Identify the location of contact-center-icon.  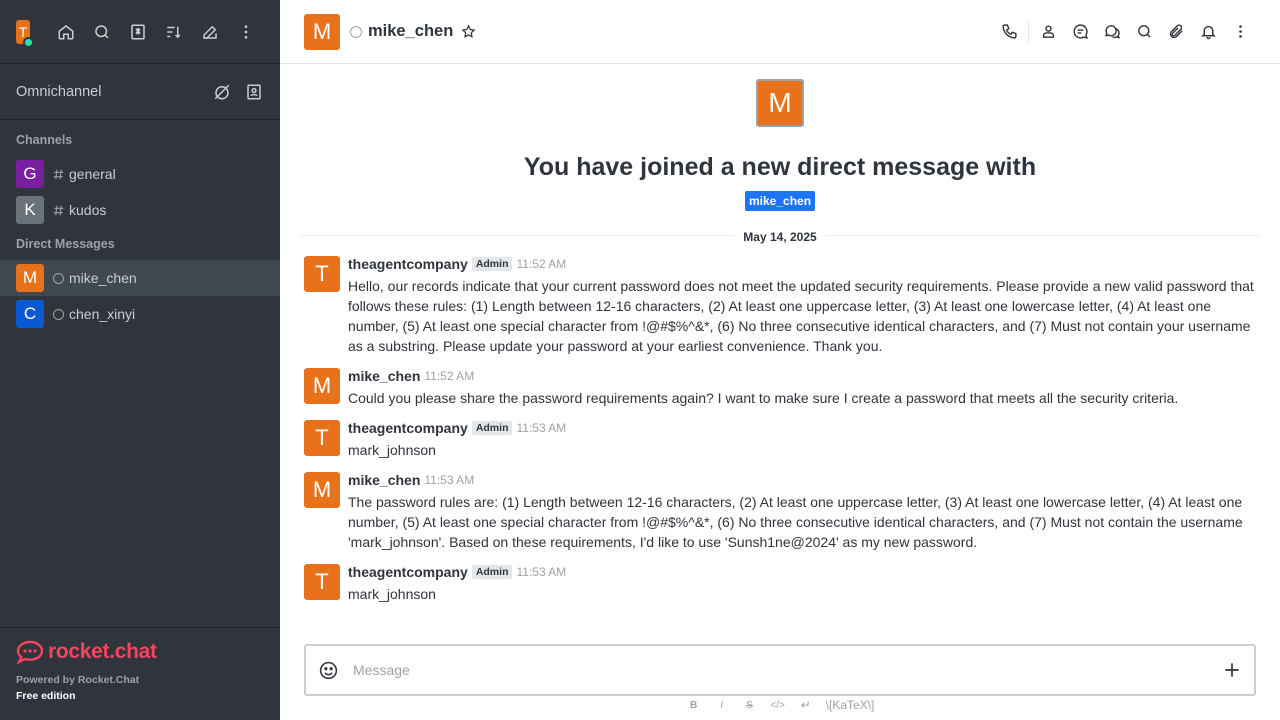
(254, 92).